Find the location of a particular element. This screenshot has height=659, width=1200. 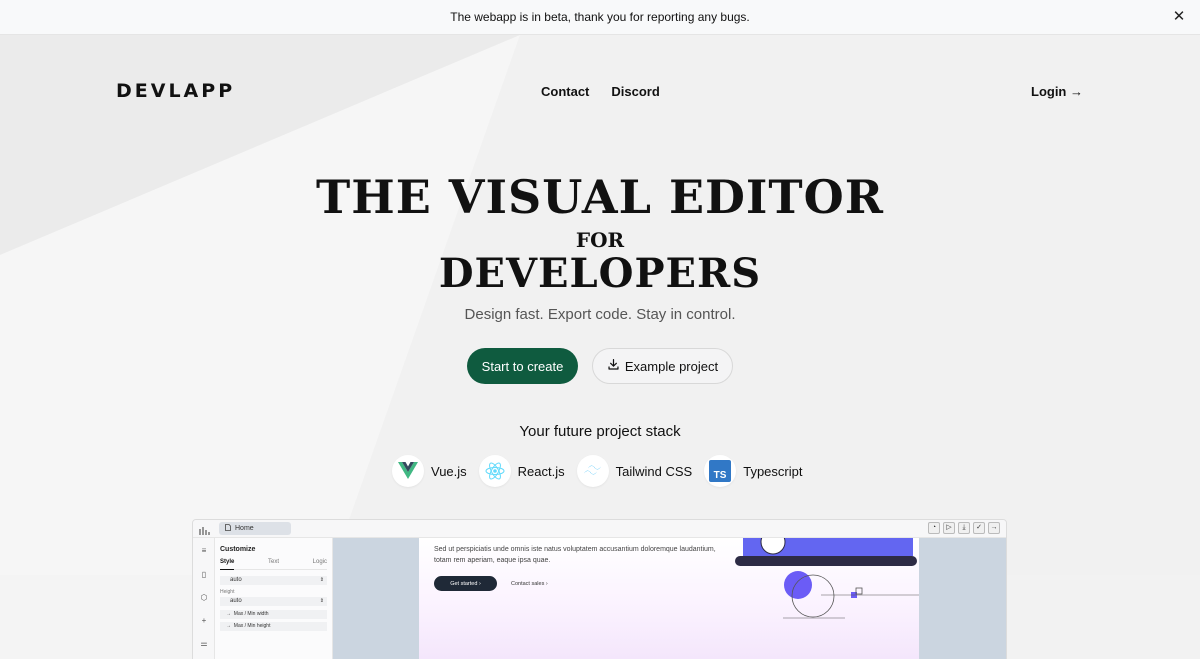

contact-sales-link: Contact sales › is located at coordinates (529, 583).